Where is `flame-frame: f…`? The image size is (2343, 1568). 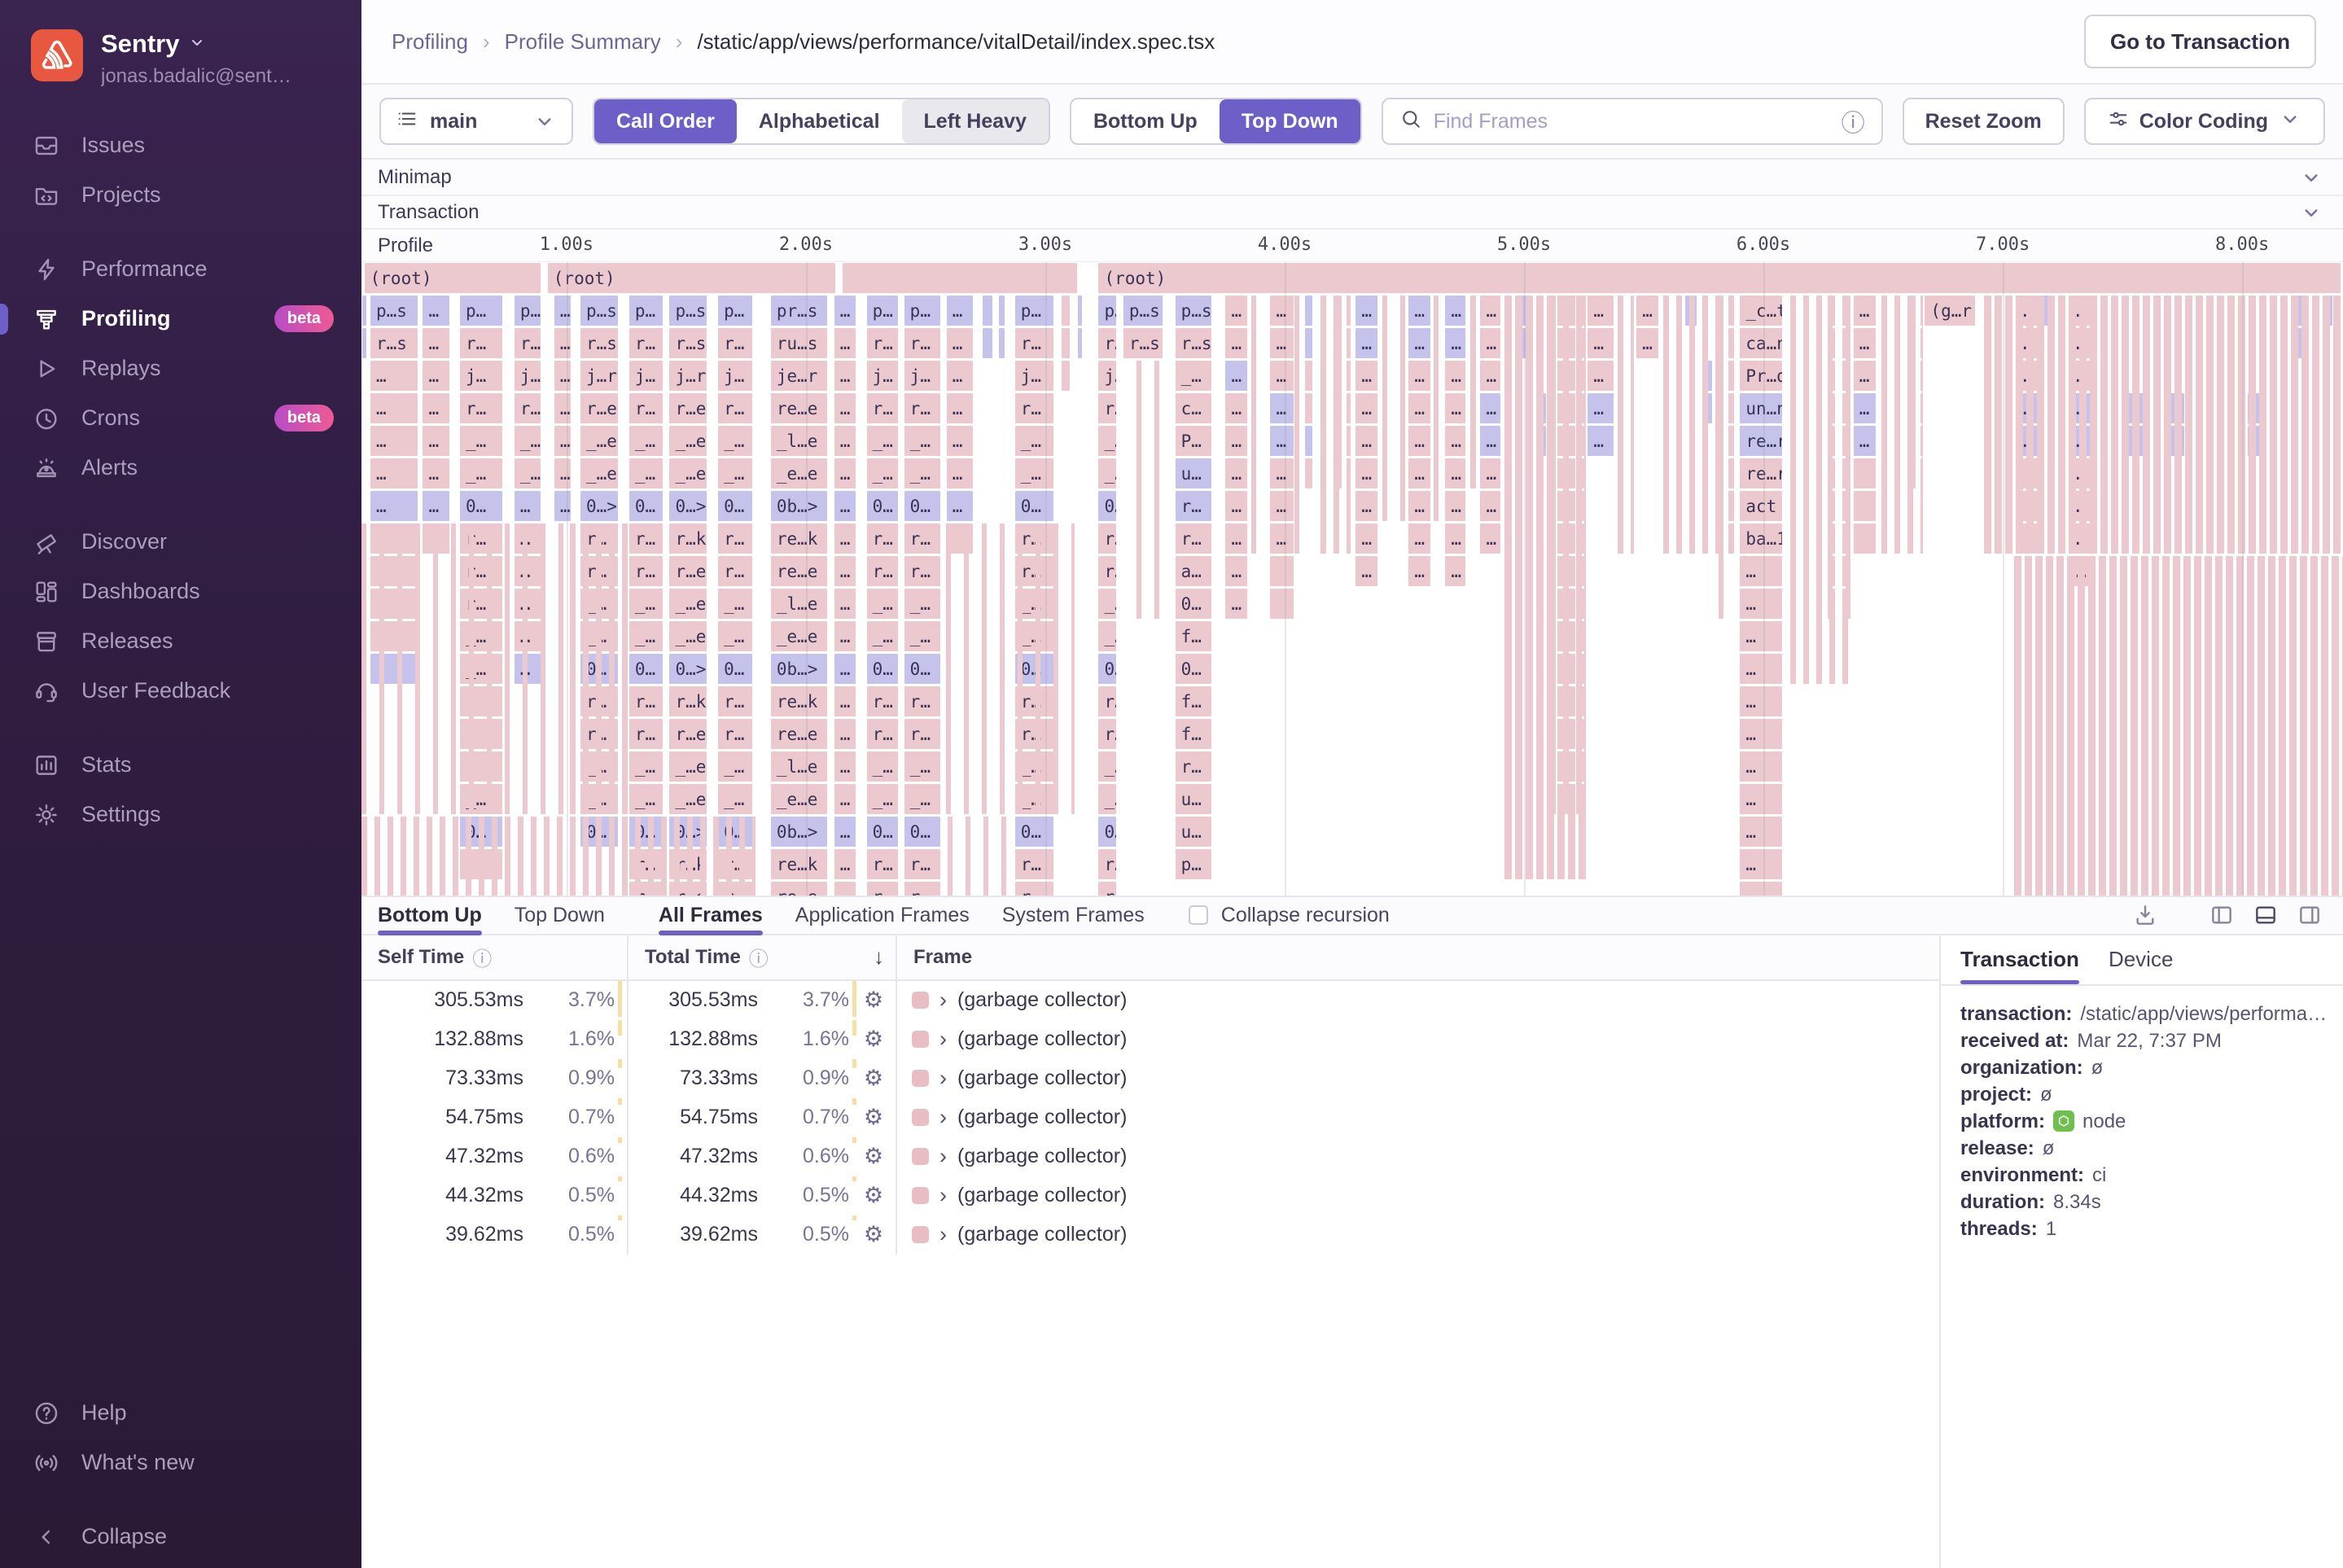 flame-frame: f… is located at coordinates (1193, 701).